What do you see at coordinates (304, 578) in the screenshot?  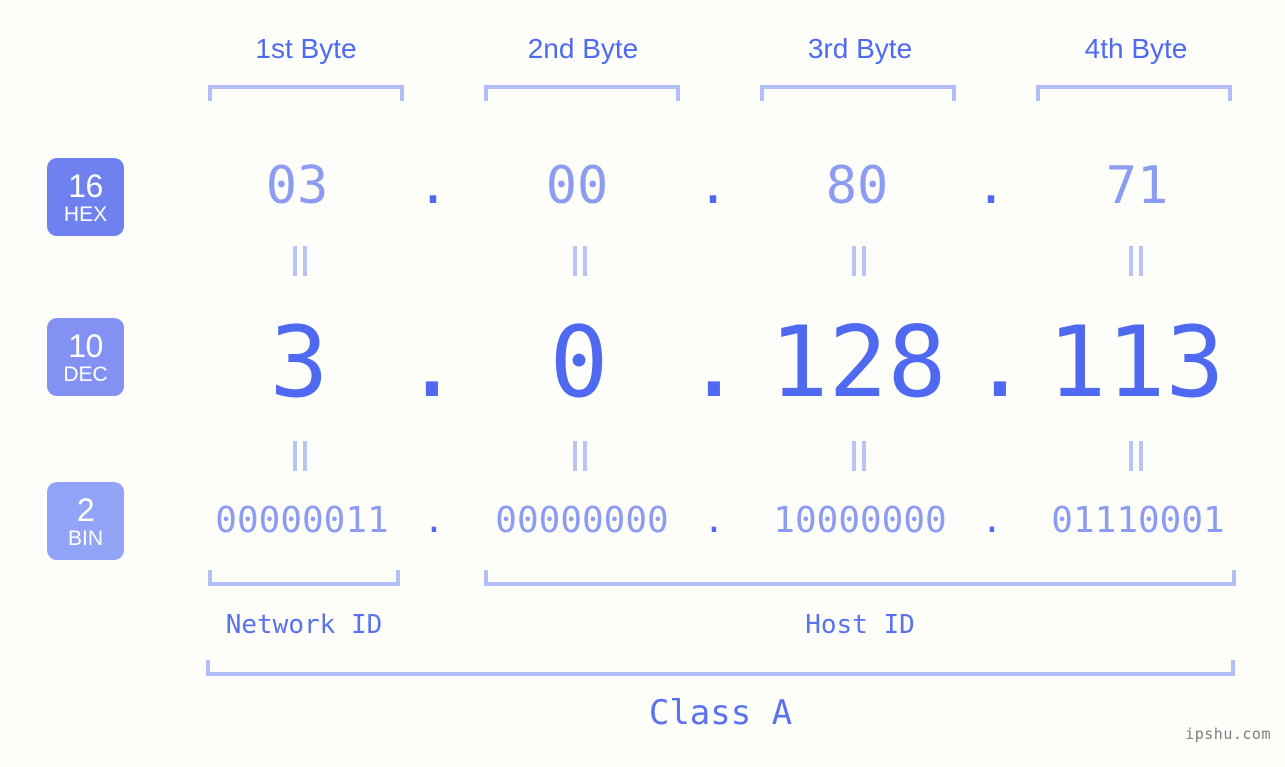 I see `network-id-bracket` at bounding box center [304, 578].